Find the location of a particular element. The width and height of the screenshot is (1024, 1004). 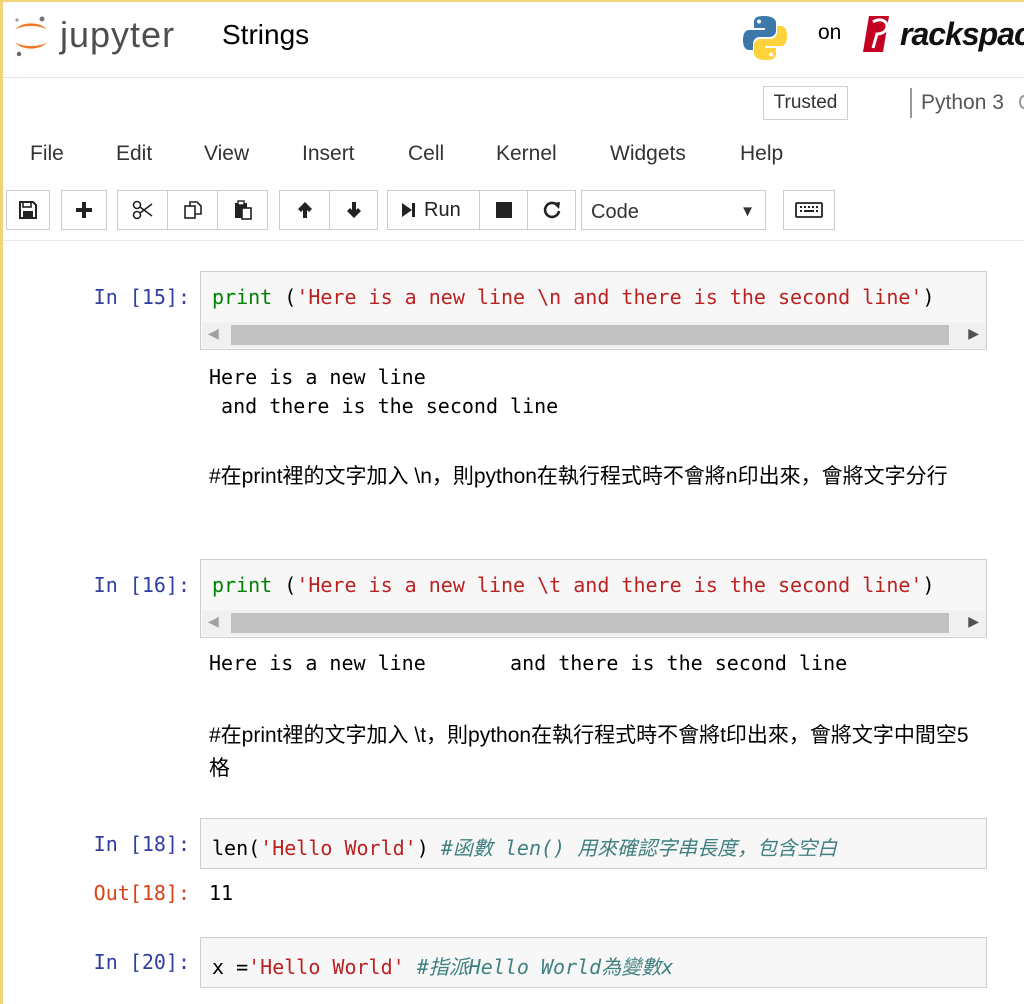

cell-type-select: Code ▼ is located at coordinates (673, 210).